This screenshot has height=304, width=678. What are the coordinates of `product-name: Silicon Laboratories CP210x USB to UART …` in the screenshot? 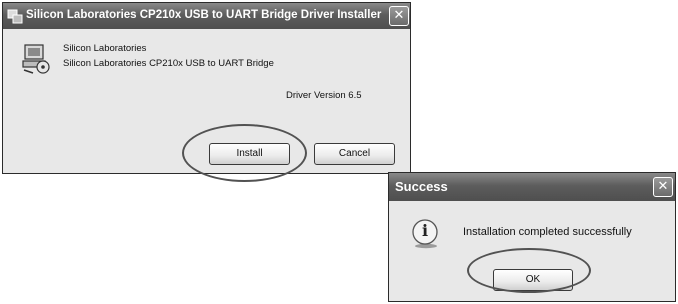 It's located at (168, 63).